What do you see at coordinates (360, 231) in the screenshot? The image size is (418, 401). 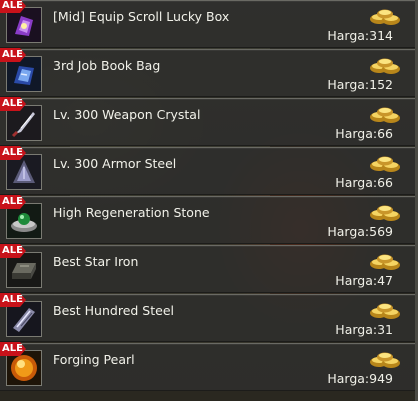 I see `item-price: Harga:569` at bounding box center [360, 231].